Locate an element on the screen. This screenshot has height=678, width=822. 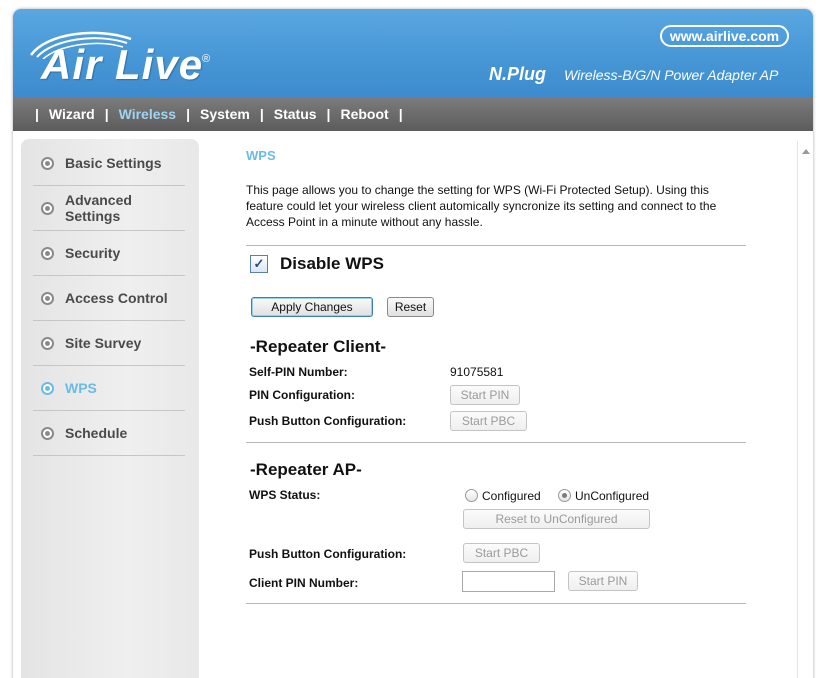
sidebar-item-label: Security is located at coordinates (93, 253).